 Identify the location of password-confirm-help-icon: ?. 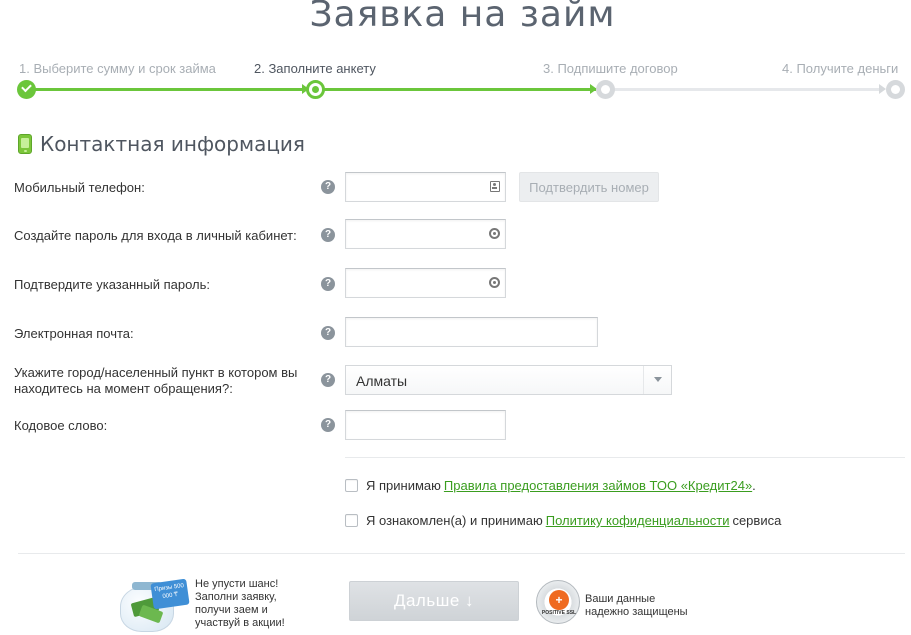
(328, 284).